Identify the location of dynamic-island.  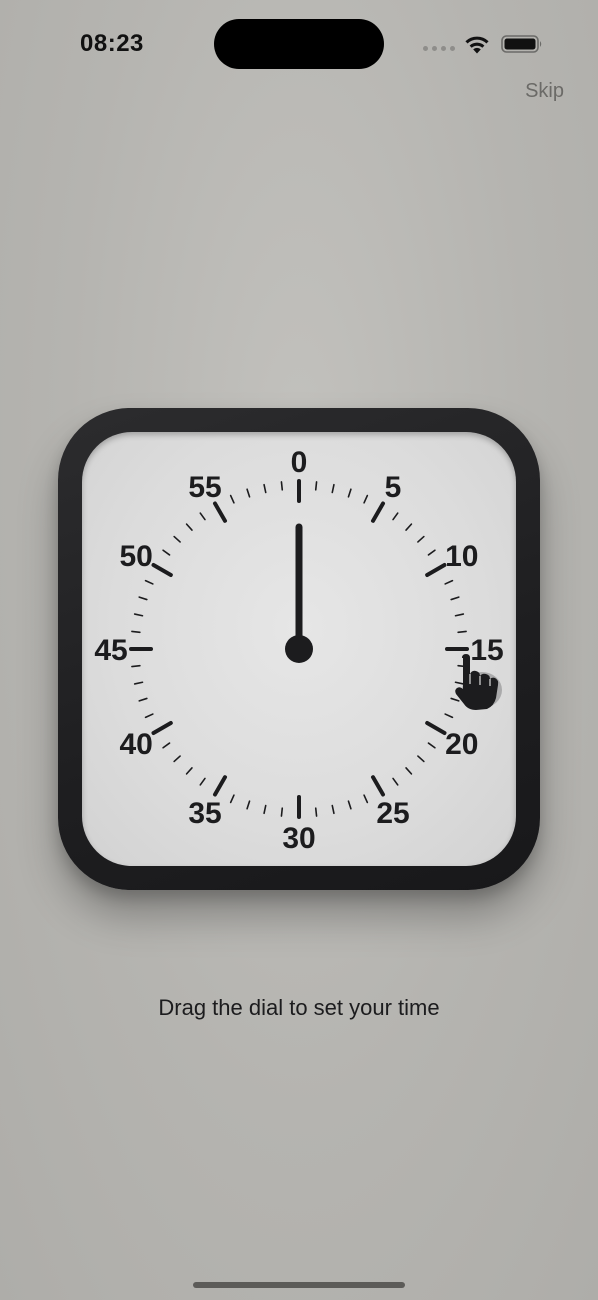
(299, 44).